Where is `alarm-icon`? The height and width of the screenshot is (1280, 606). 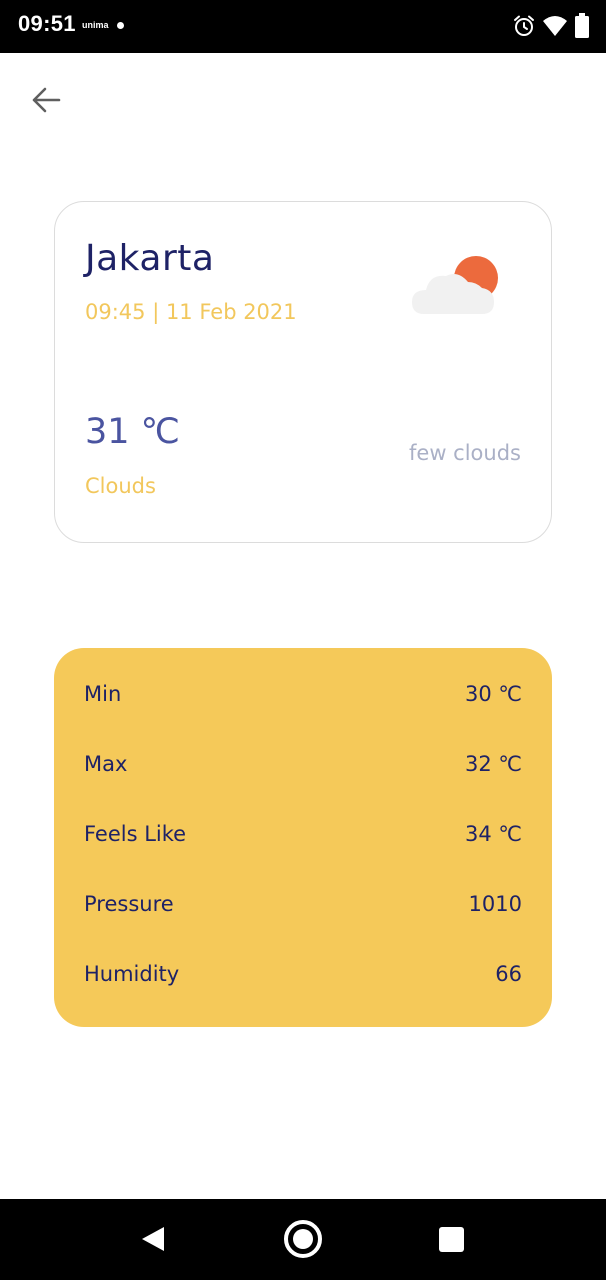 alarm-icon is located at coordinates (524, 25).